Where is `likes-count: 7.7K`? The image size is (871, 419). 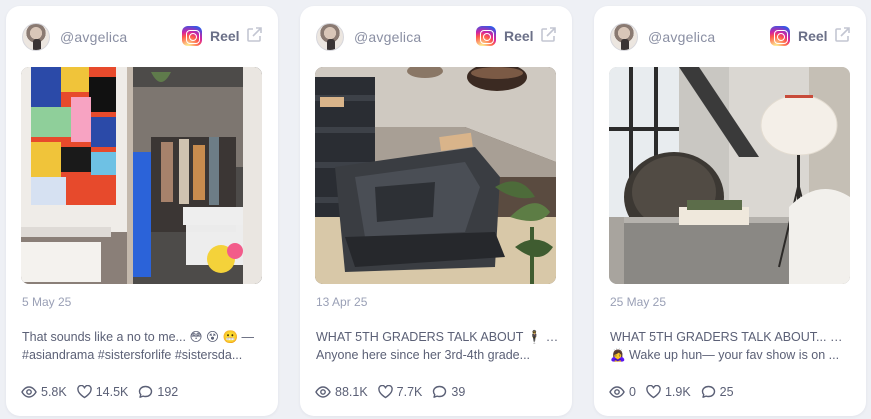
likes-count: 7.7K is located at coordinates (409, 392).